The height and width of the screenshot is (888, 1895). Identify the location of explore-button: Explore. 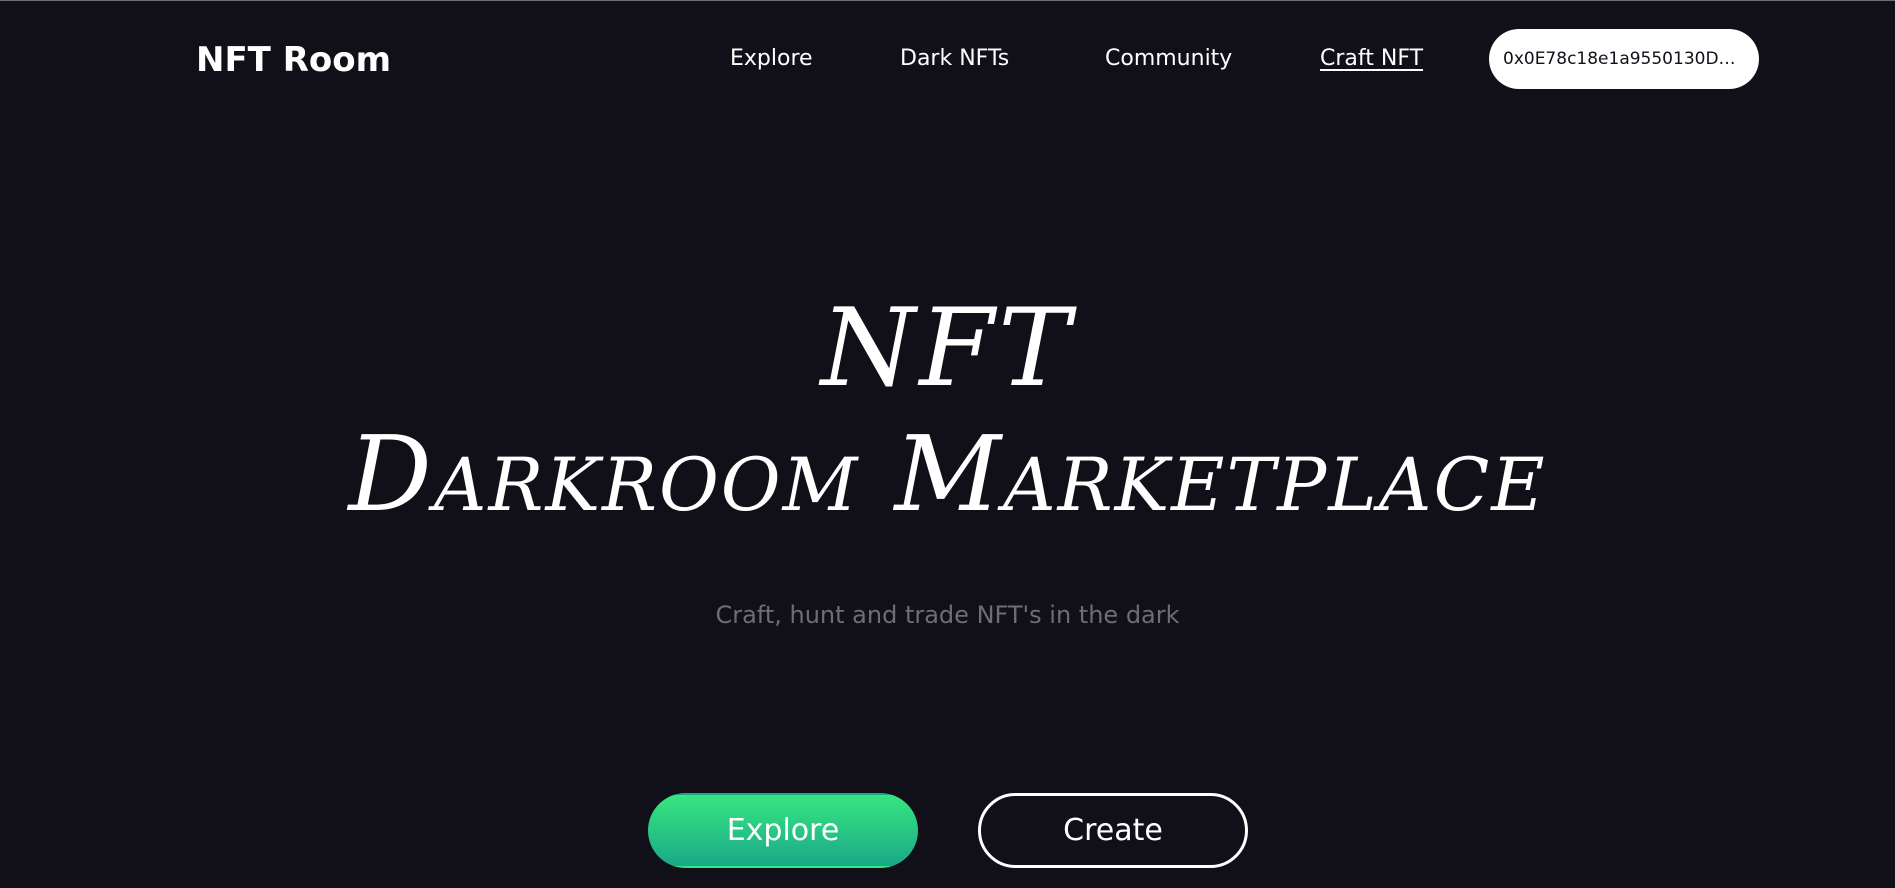
(783, 830).